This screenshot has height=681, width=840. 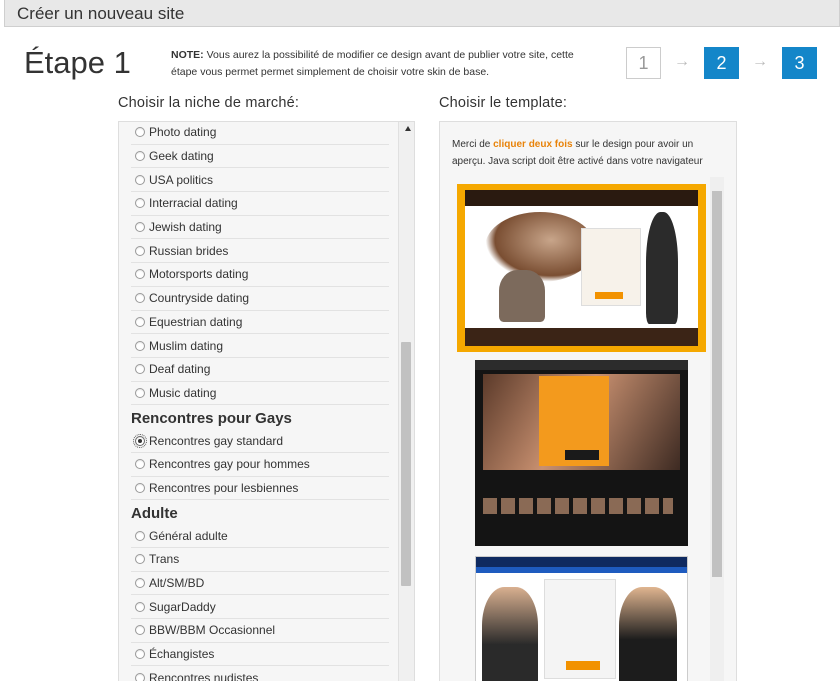 I want to click on niche-option: Muslim dating, so click(x=260, y=346).